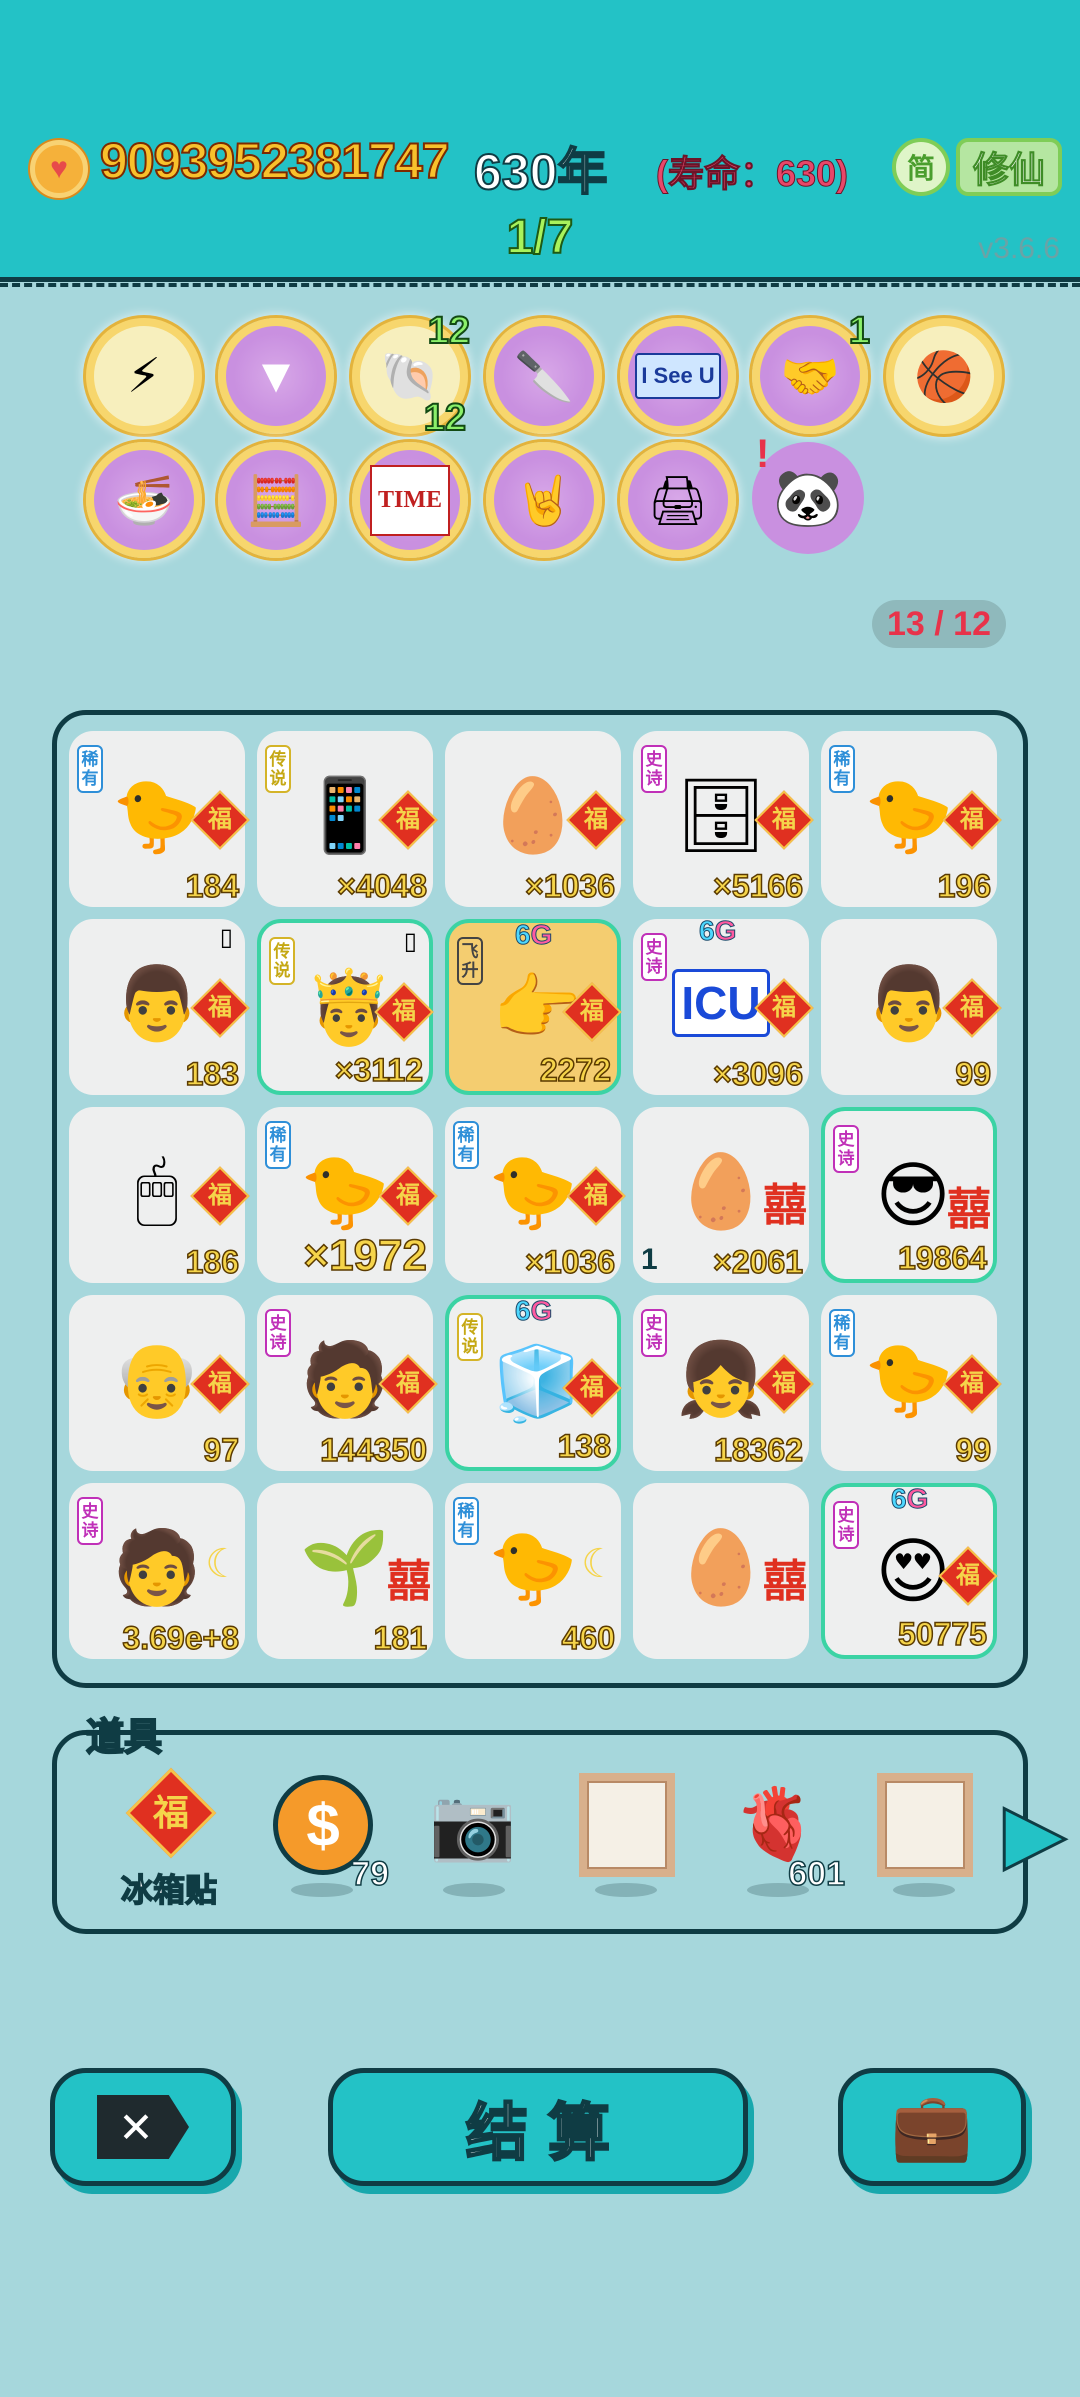 The height and width of the screenshot is (2397, 1080). I want to click on bag-button: 💼, so click(932, 2127).